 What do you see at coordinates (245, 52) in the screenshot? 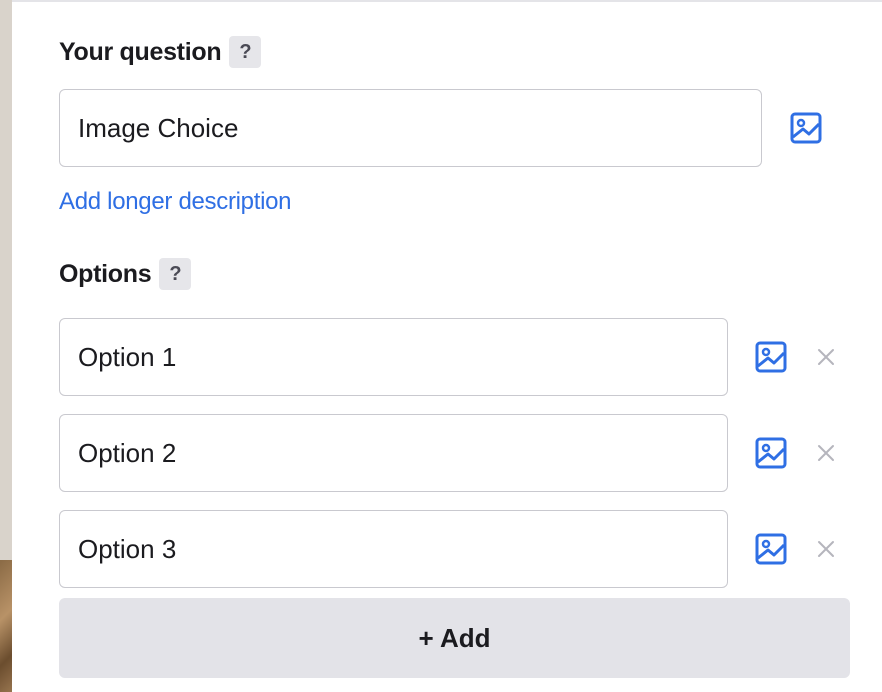
I see `question-help-icon: ?` at bounding box center [245, 52].